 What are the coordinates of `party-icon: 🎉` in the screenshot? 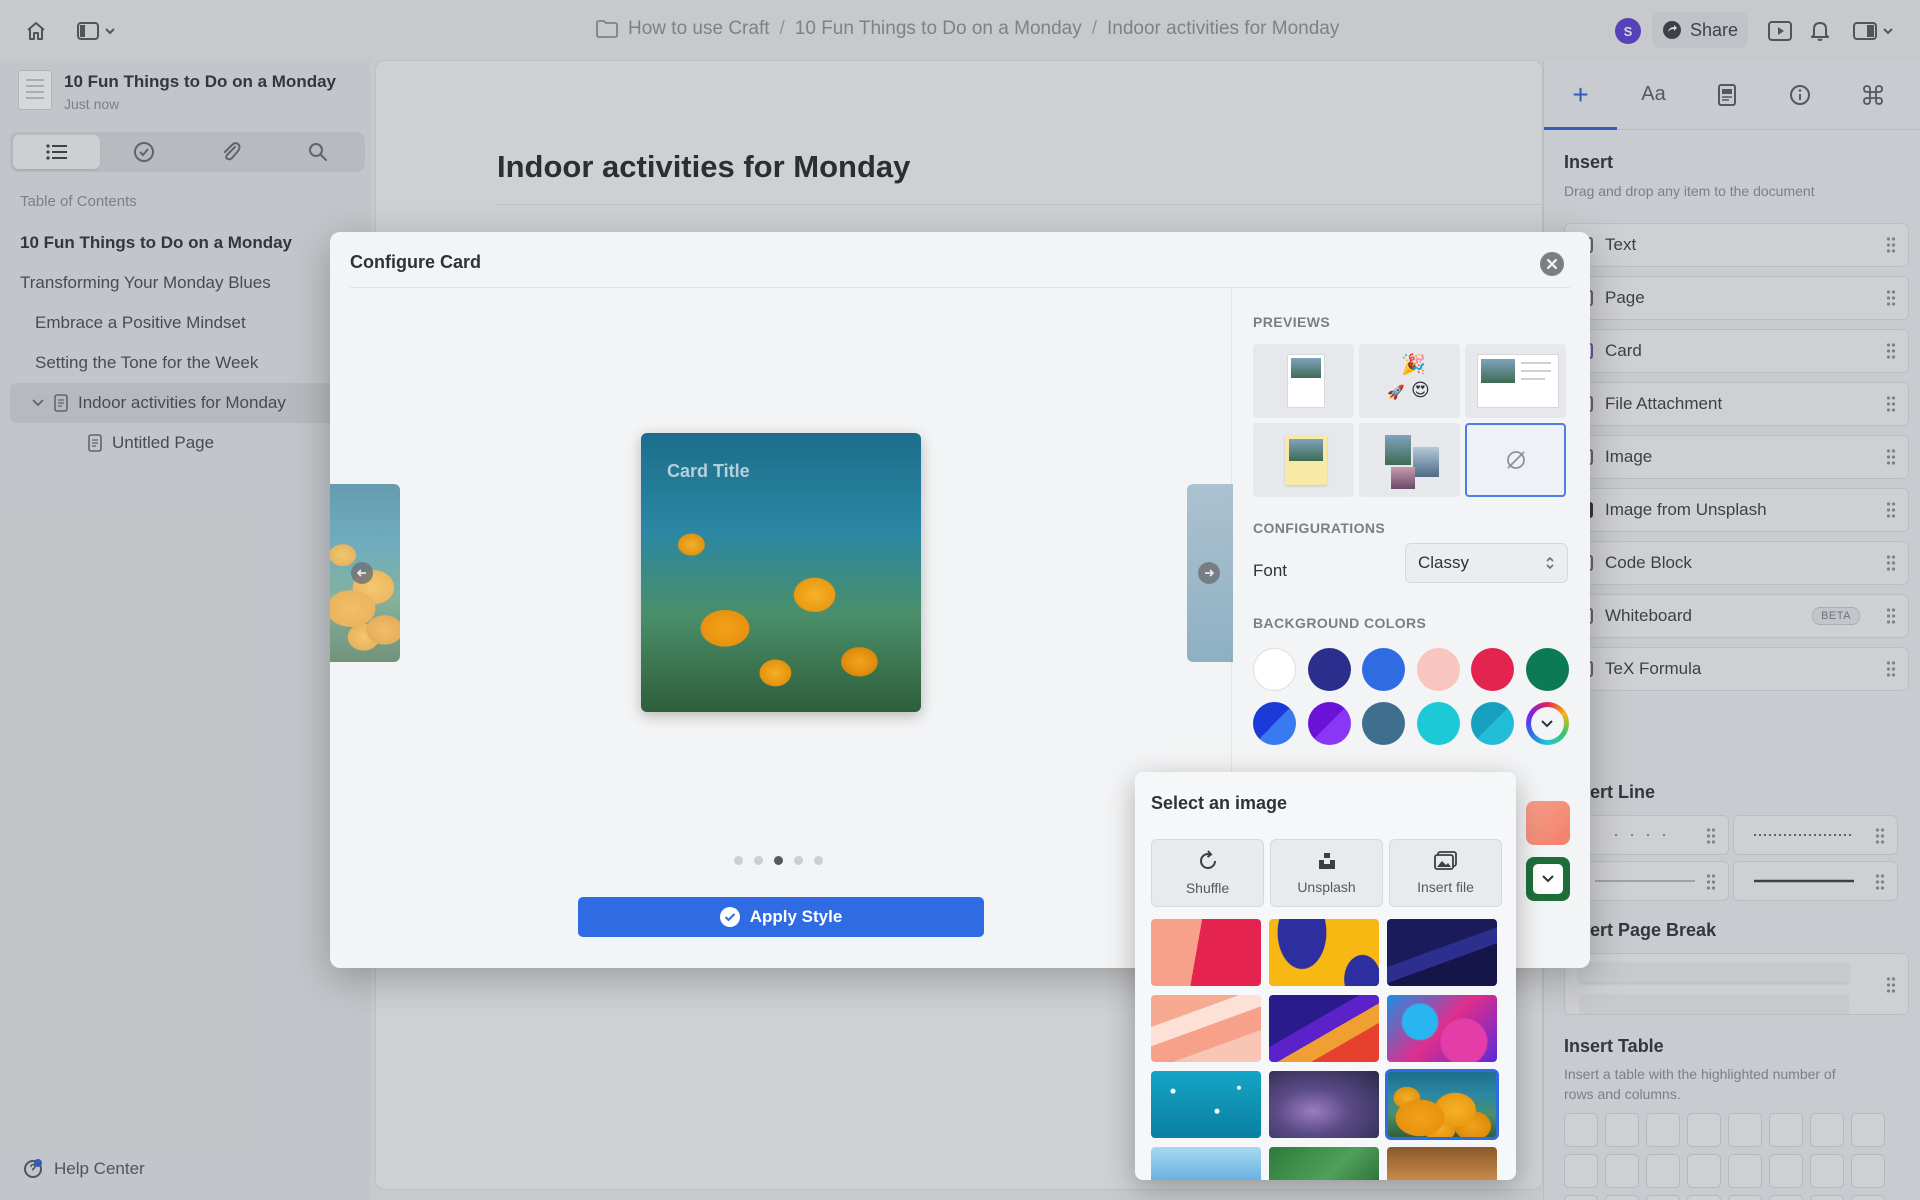 It's located at (1413, 365).